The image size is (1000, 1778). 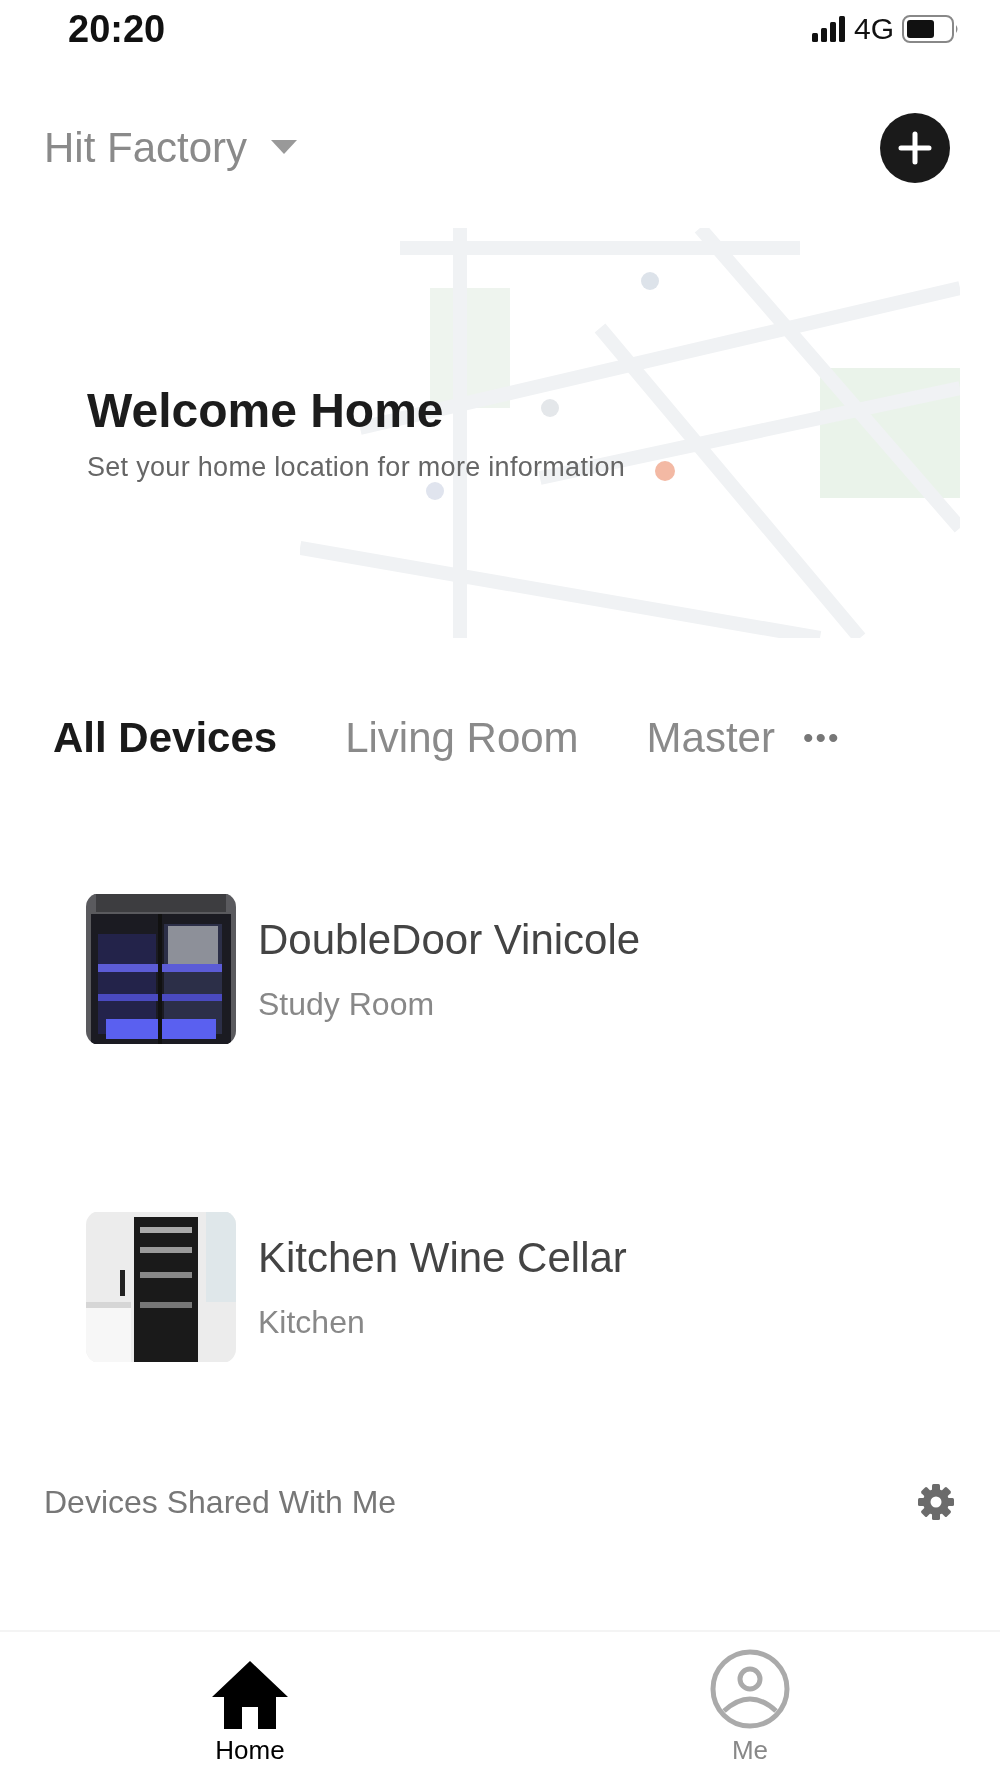 I want to click on status-time: 20:20, so click(x=117, y=29).